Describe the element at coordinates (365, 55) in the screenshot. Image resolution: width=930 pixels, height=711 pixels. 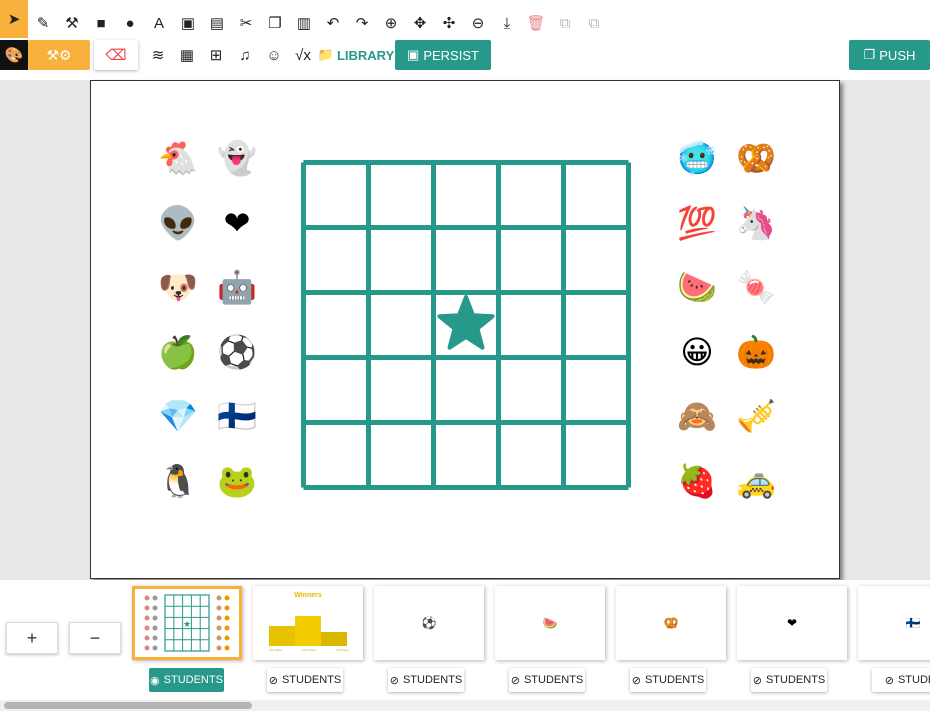
I see `library-label: LIBRARY` at that location.